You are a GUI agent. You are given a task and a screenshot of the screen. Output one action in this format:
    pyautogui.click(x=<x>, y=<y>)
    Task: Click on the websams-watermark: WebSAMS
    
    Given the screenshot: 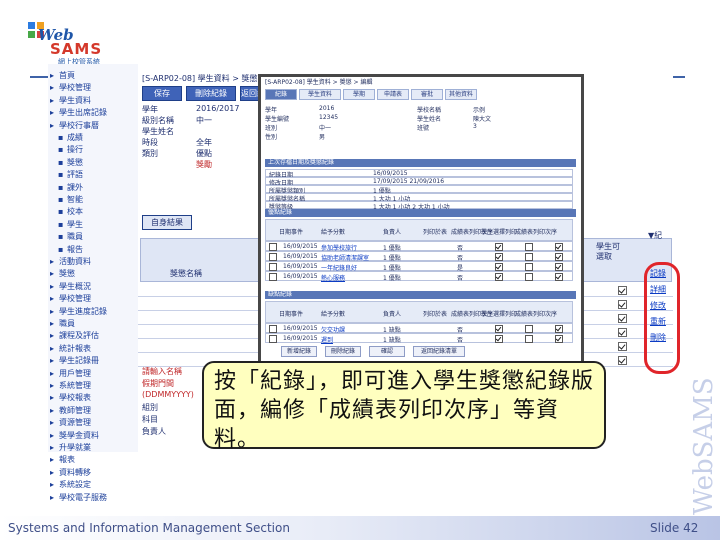 What is the action you would take?
    pyautogui.click(x=703, y=446)
    